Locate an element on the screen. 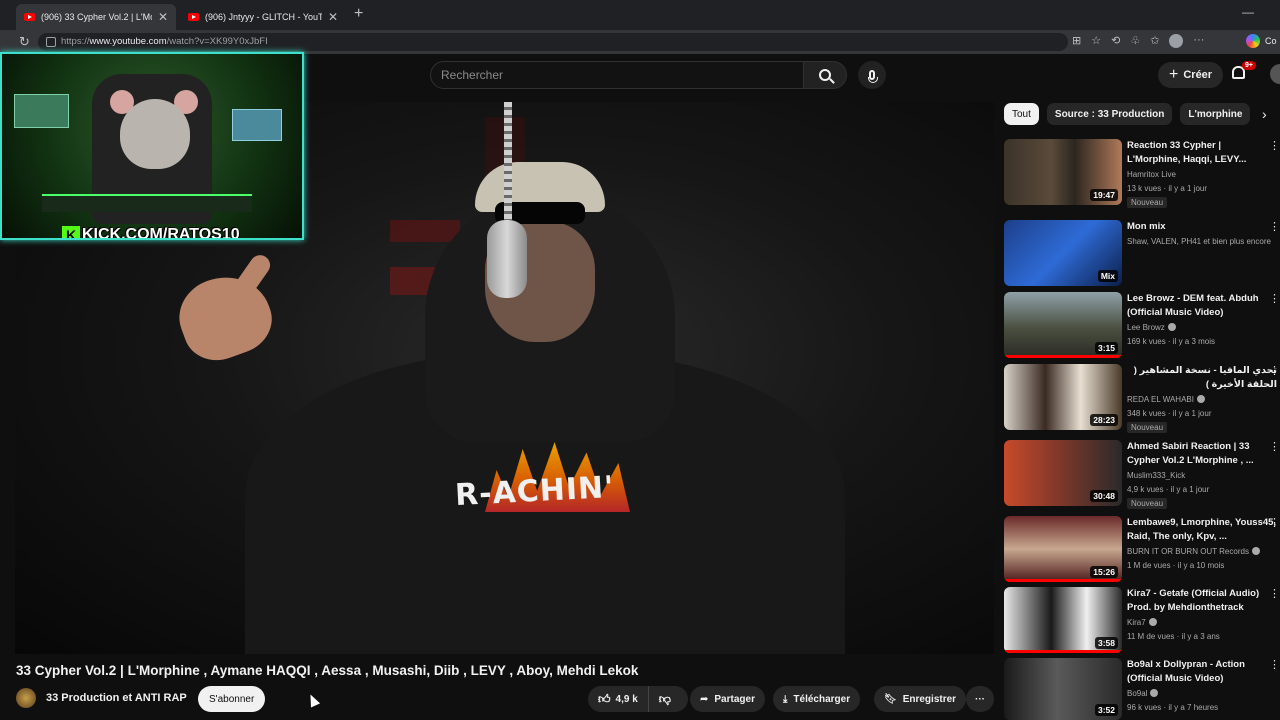 This screenshot has height=720, width=1280. chip-all: Tout is located at coordinates (1021, 114).